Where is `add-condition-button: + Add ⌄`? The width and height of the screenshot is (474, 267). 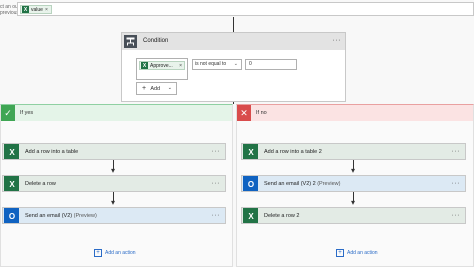 add-condition-button: + Add ⌄ is located at coordinates (156, 88).